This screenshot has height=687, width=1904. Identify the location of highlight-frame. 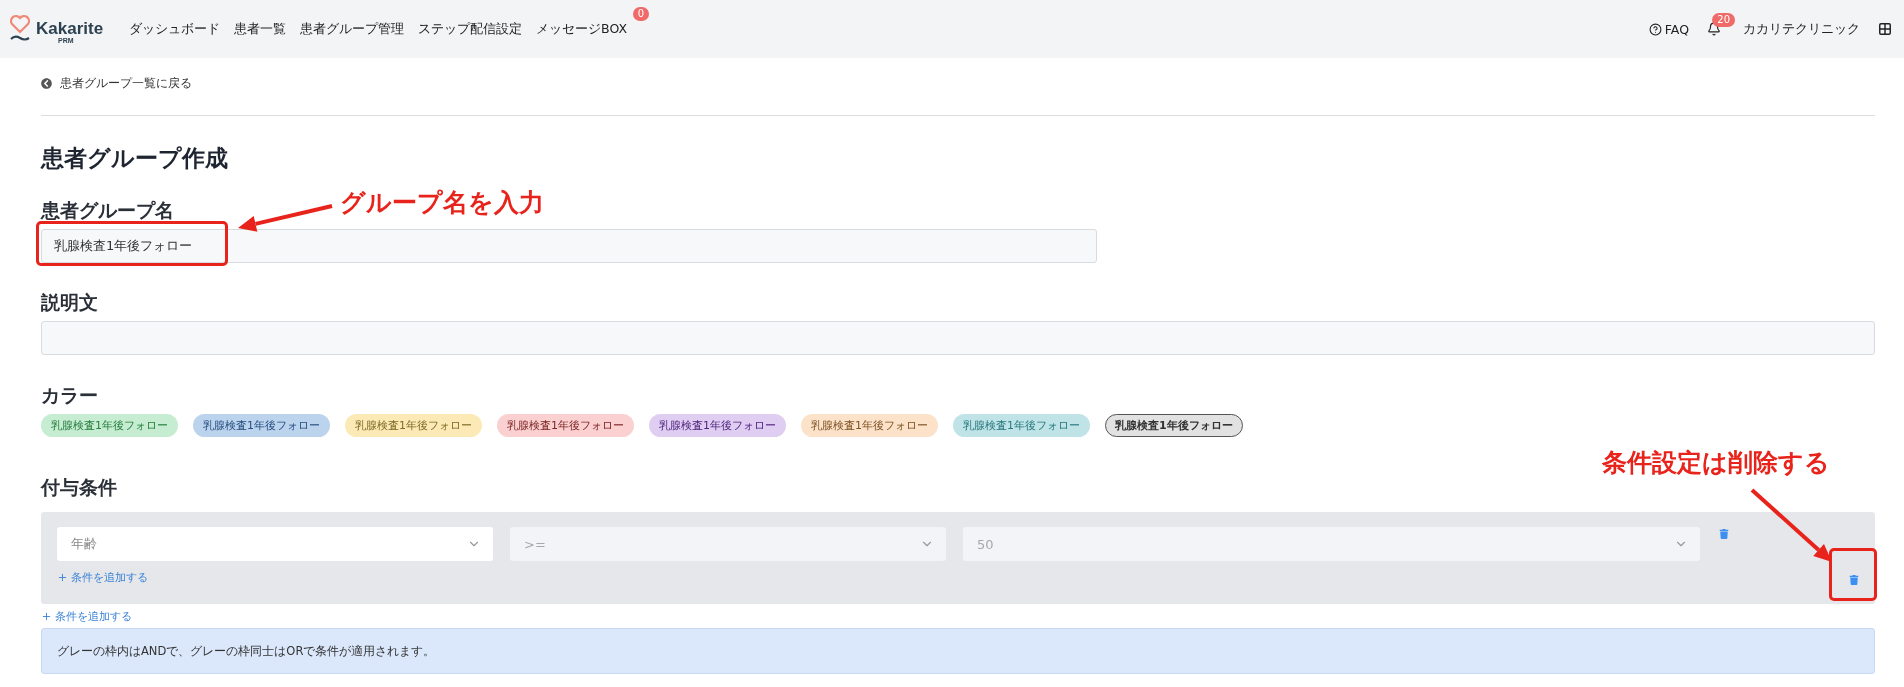
(1853, 574).